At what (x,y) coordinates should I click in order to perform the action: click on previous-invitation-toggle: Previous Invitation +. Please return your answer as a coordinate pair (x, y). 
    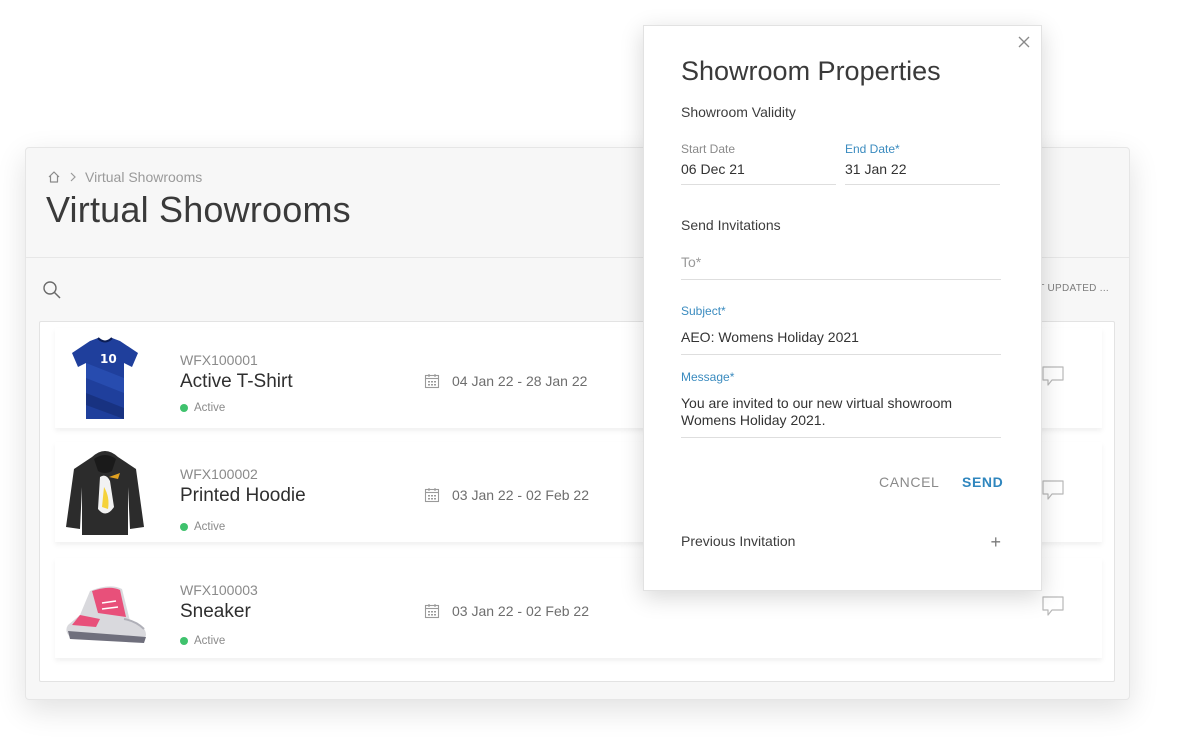
    Looking at the image, I should click on (841, 543).